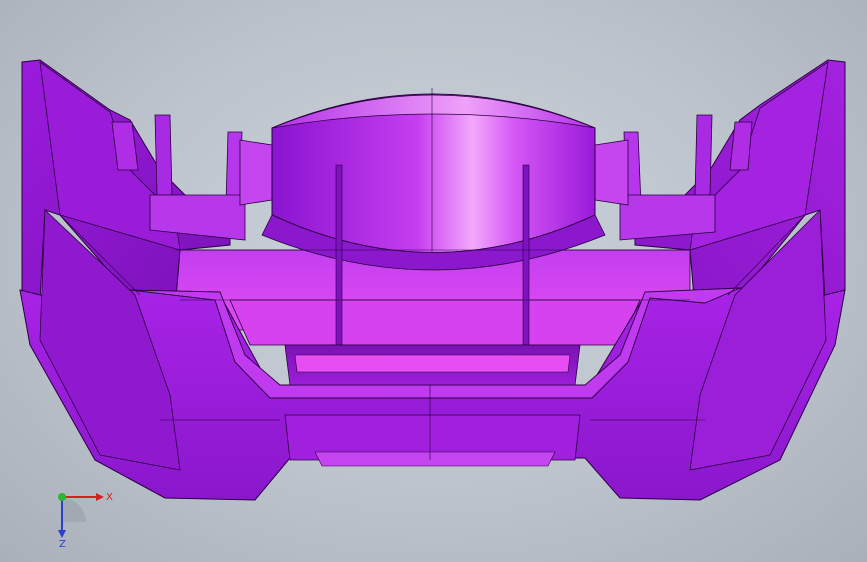  What do you see at coordinates (100, 497) in the screenshot?
I see `x-arrow-icon` at bounding box center [100, 497].